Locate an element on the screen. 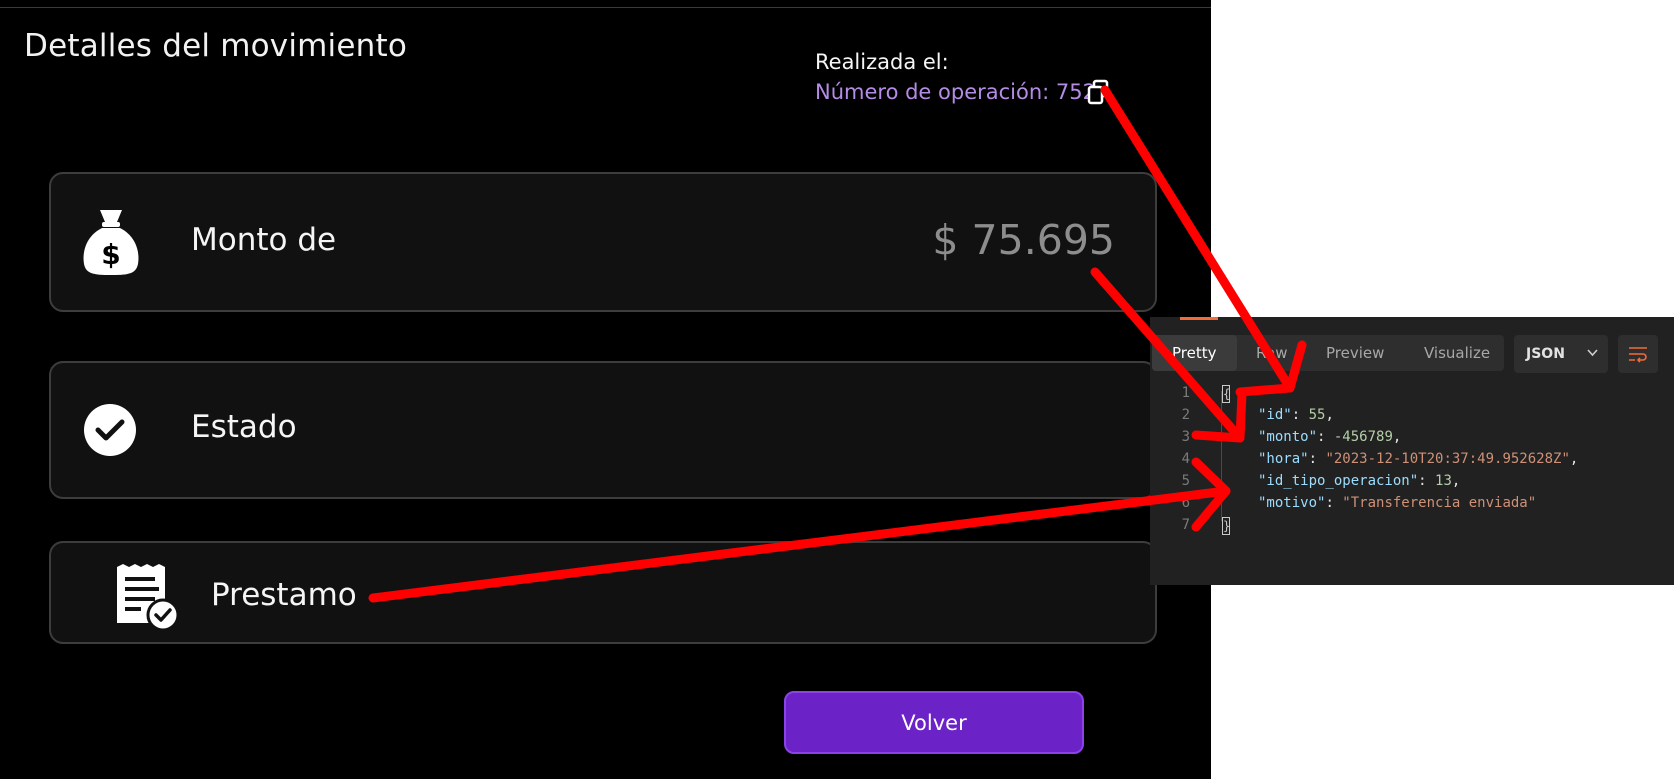 The height and width of the screenshot is (779, 1674). amount-label: Monto de is located at coordinates (264, 240).